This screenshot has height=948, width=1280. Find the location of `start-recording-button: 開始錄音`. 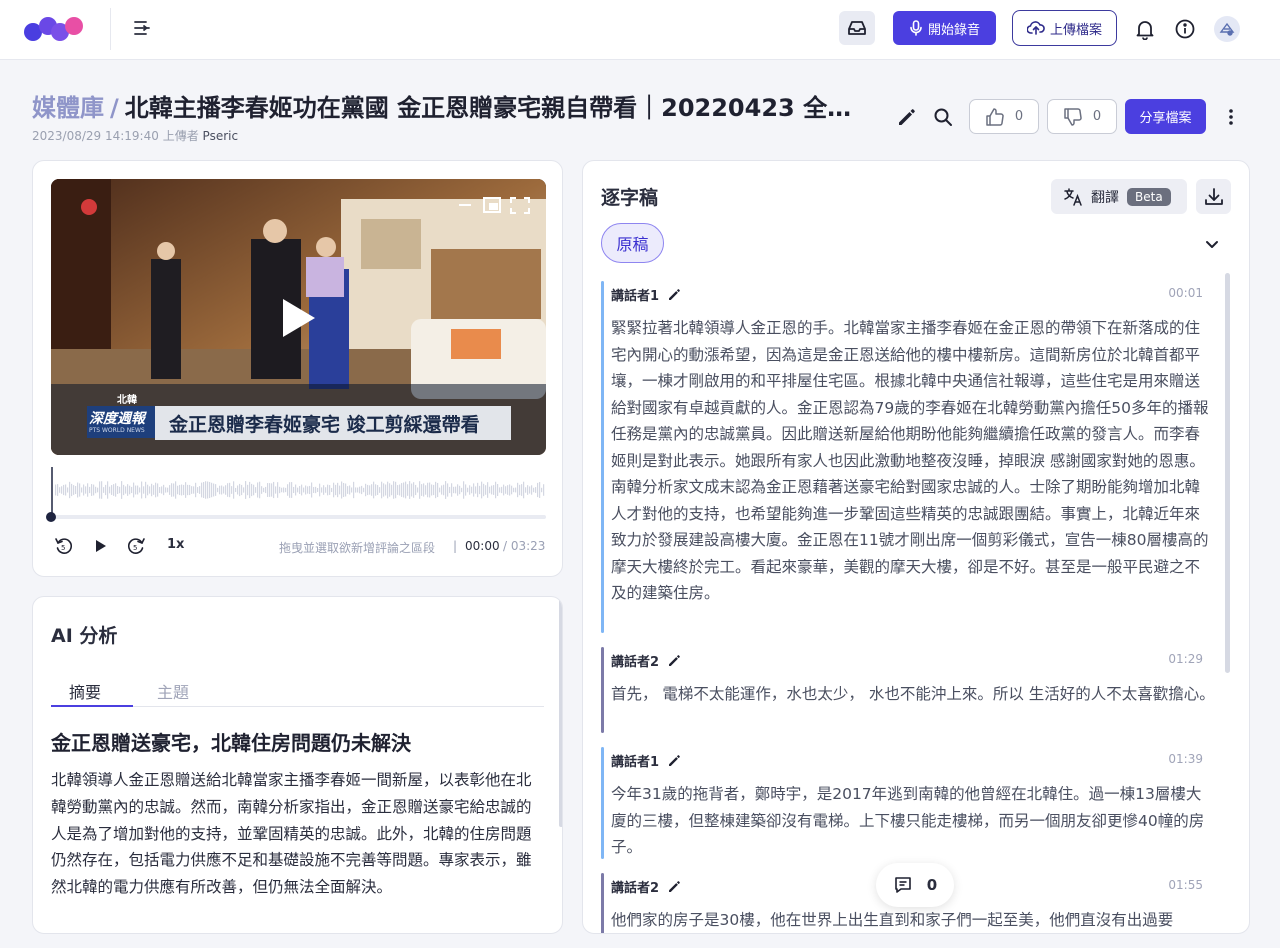

start-recording-button: 開始錄音 is located at coordinates (944, 28).